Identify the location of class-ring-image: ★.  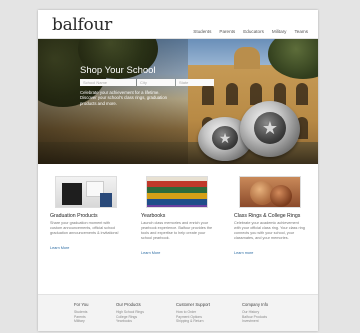
(270, 129).